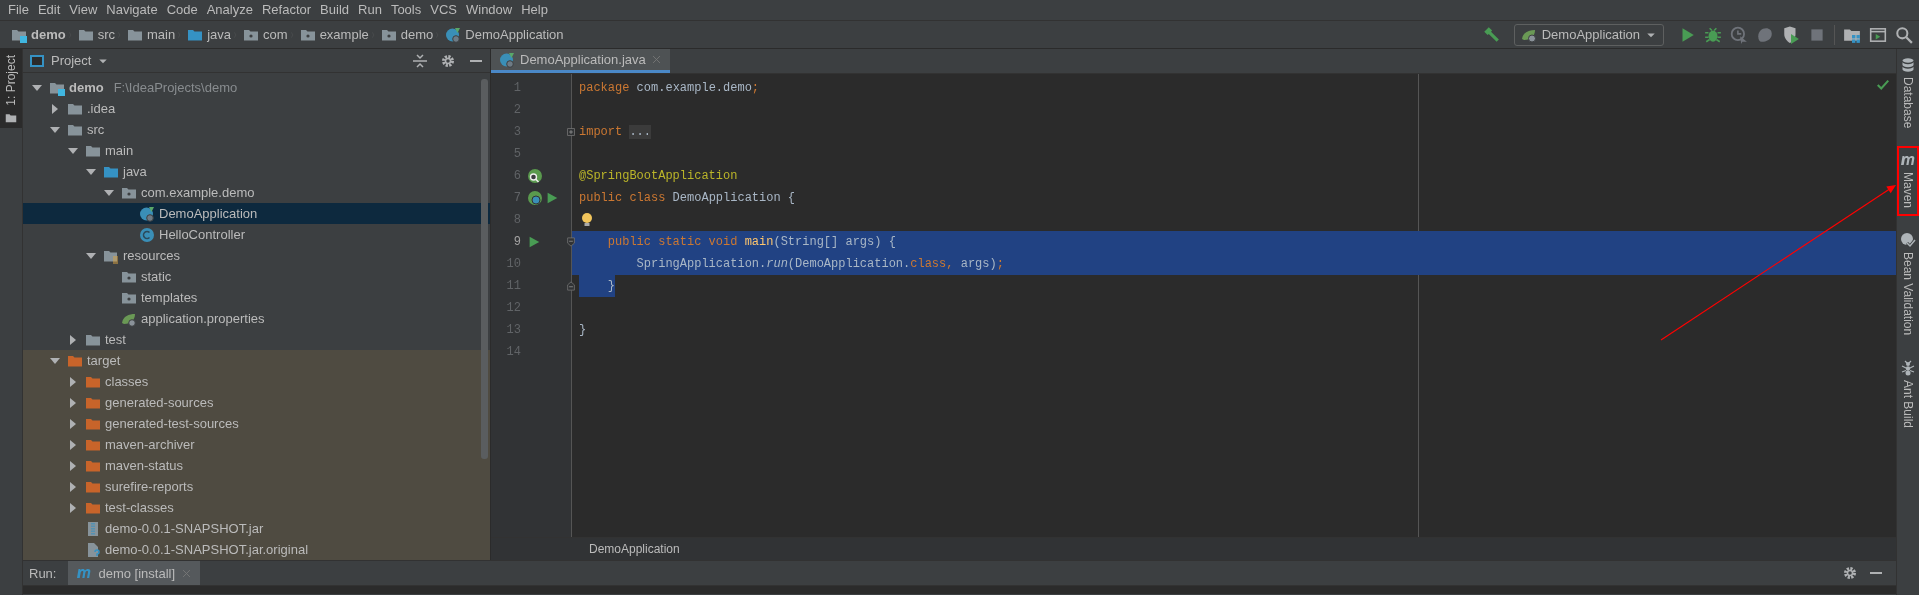 This screenshot has height=595, width=1919. I want to click on menu-item: Edit, so click(49, 10).